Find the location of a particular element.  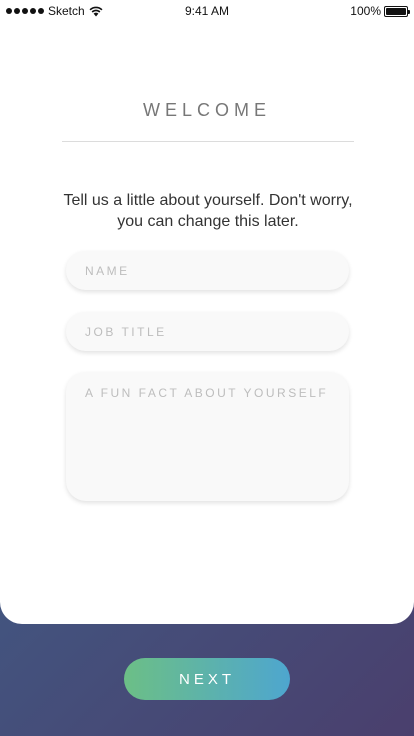

status-bar: Sketch 9:41 AM 100% is located at coordinates (207, 11).